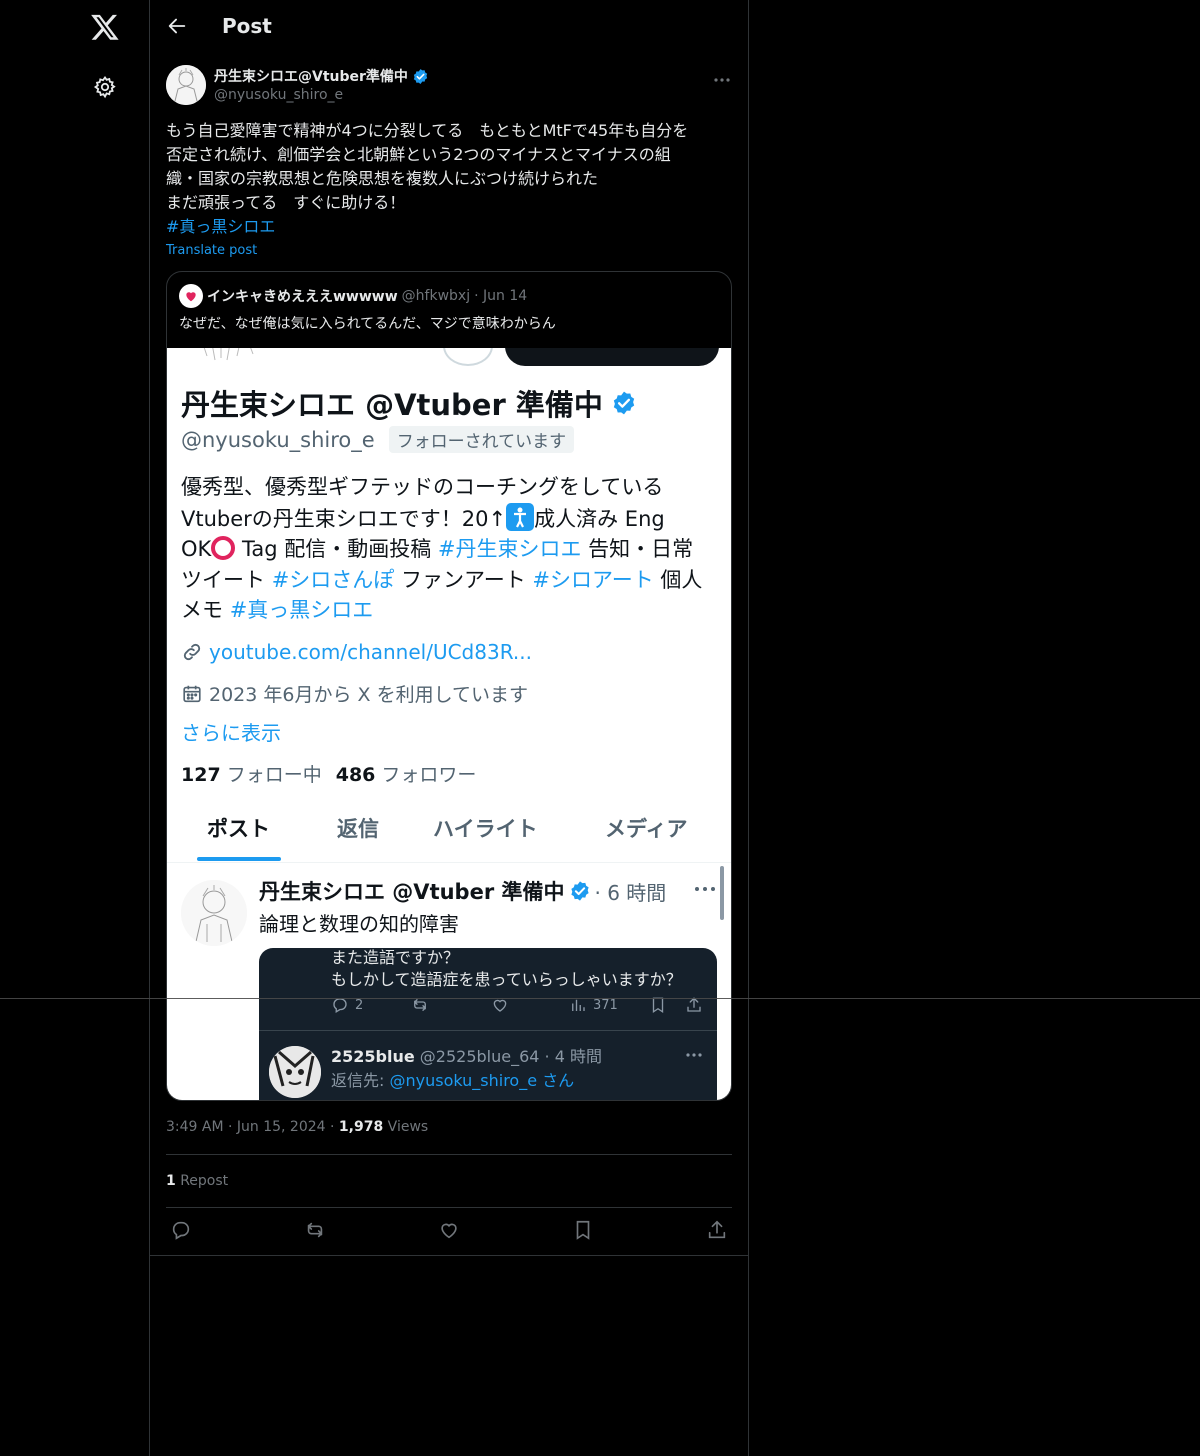 This screenshot has width=1200, height=1456. I want to click on quote-author-name: インキャきめえええwwwww, so click(302, 297).